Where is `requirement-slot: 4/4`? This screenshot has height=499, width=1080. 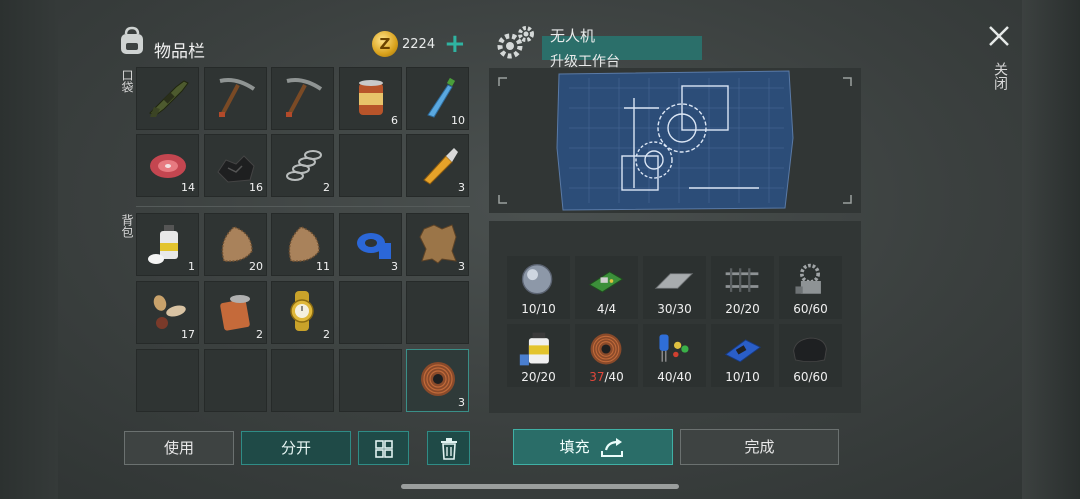 requirement-slot: 4/4 is located at coordinates (606, 287).